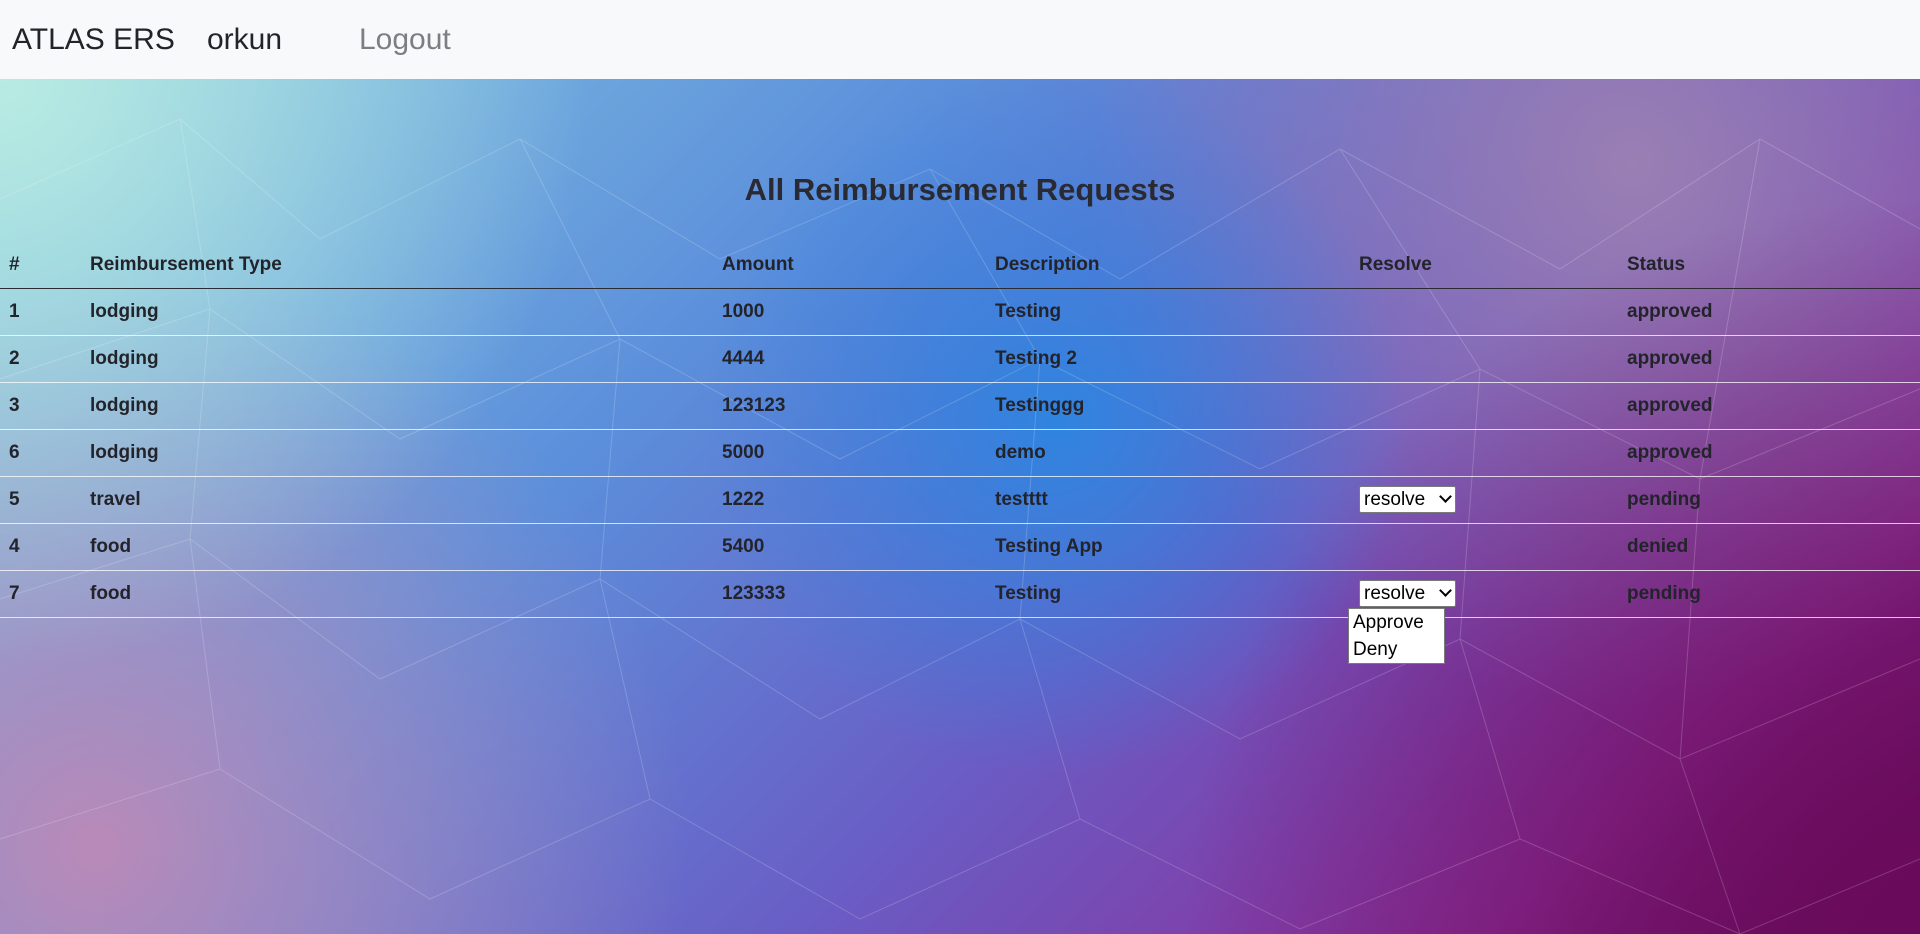 Image resolution: width=1920 pixels, height=934 pixels. I want to click on cell-amount: 4444, so click(849, 359).